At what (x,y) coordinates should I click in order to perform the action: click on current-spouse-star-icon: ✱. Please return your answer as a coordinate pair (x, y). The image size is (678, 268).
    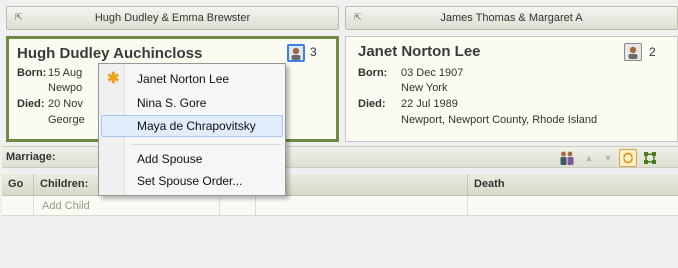
    Looking at the image, I should click on (113, 78).